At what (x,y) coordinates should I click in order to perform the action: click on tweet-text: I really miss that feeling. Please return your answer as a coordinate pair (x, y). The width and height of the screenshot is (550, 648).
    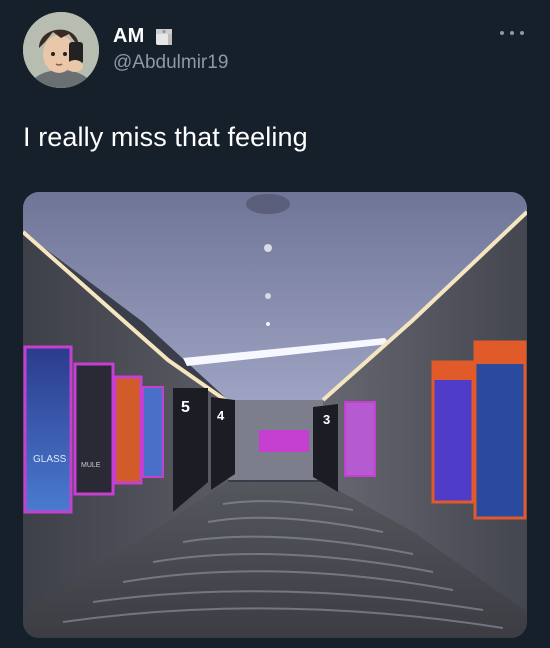
    Looking at the image, I should click on (165, 137).